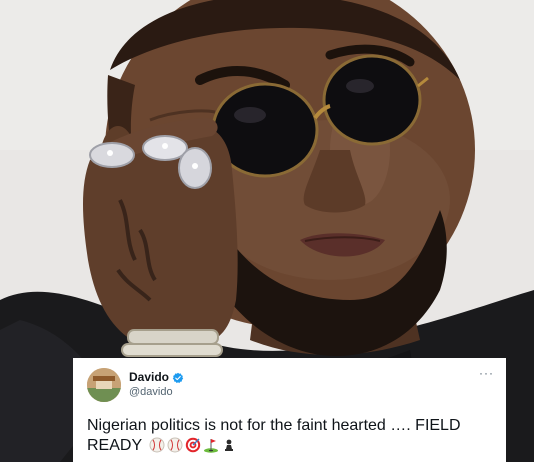 This screenshot has width=534, height=462. I want to click on name-row: Davido, so click(156, 377).